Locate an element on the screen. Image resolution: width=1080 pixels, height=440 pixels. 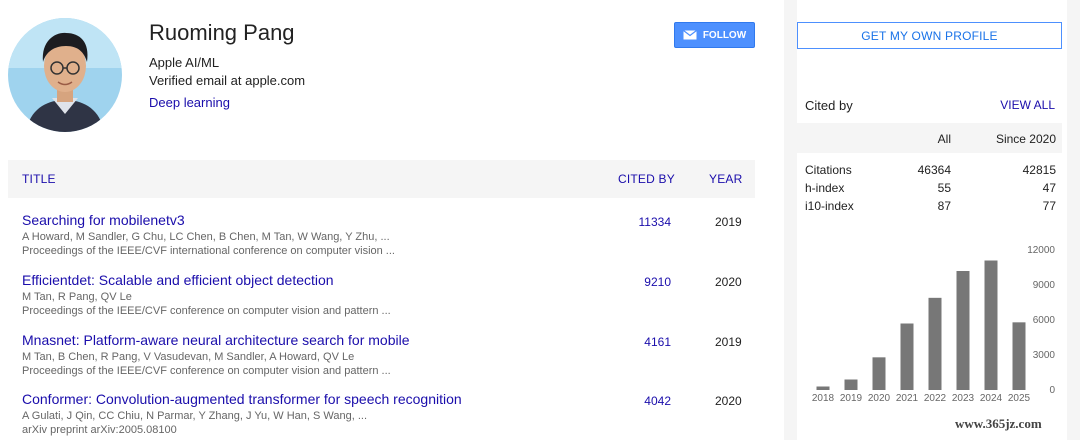
avatar is located at coordinates (65, 75).